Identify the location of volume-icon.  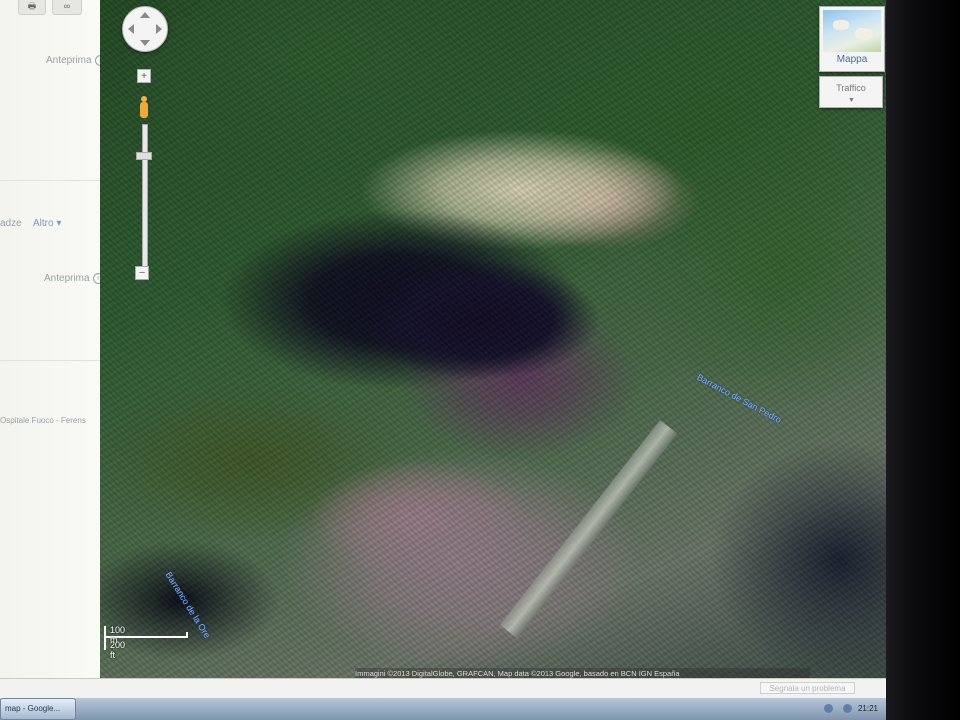
(847, 709).